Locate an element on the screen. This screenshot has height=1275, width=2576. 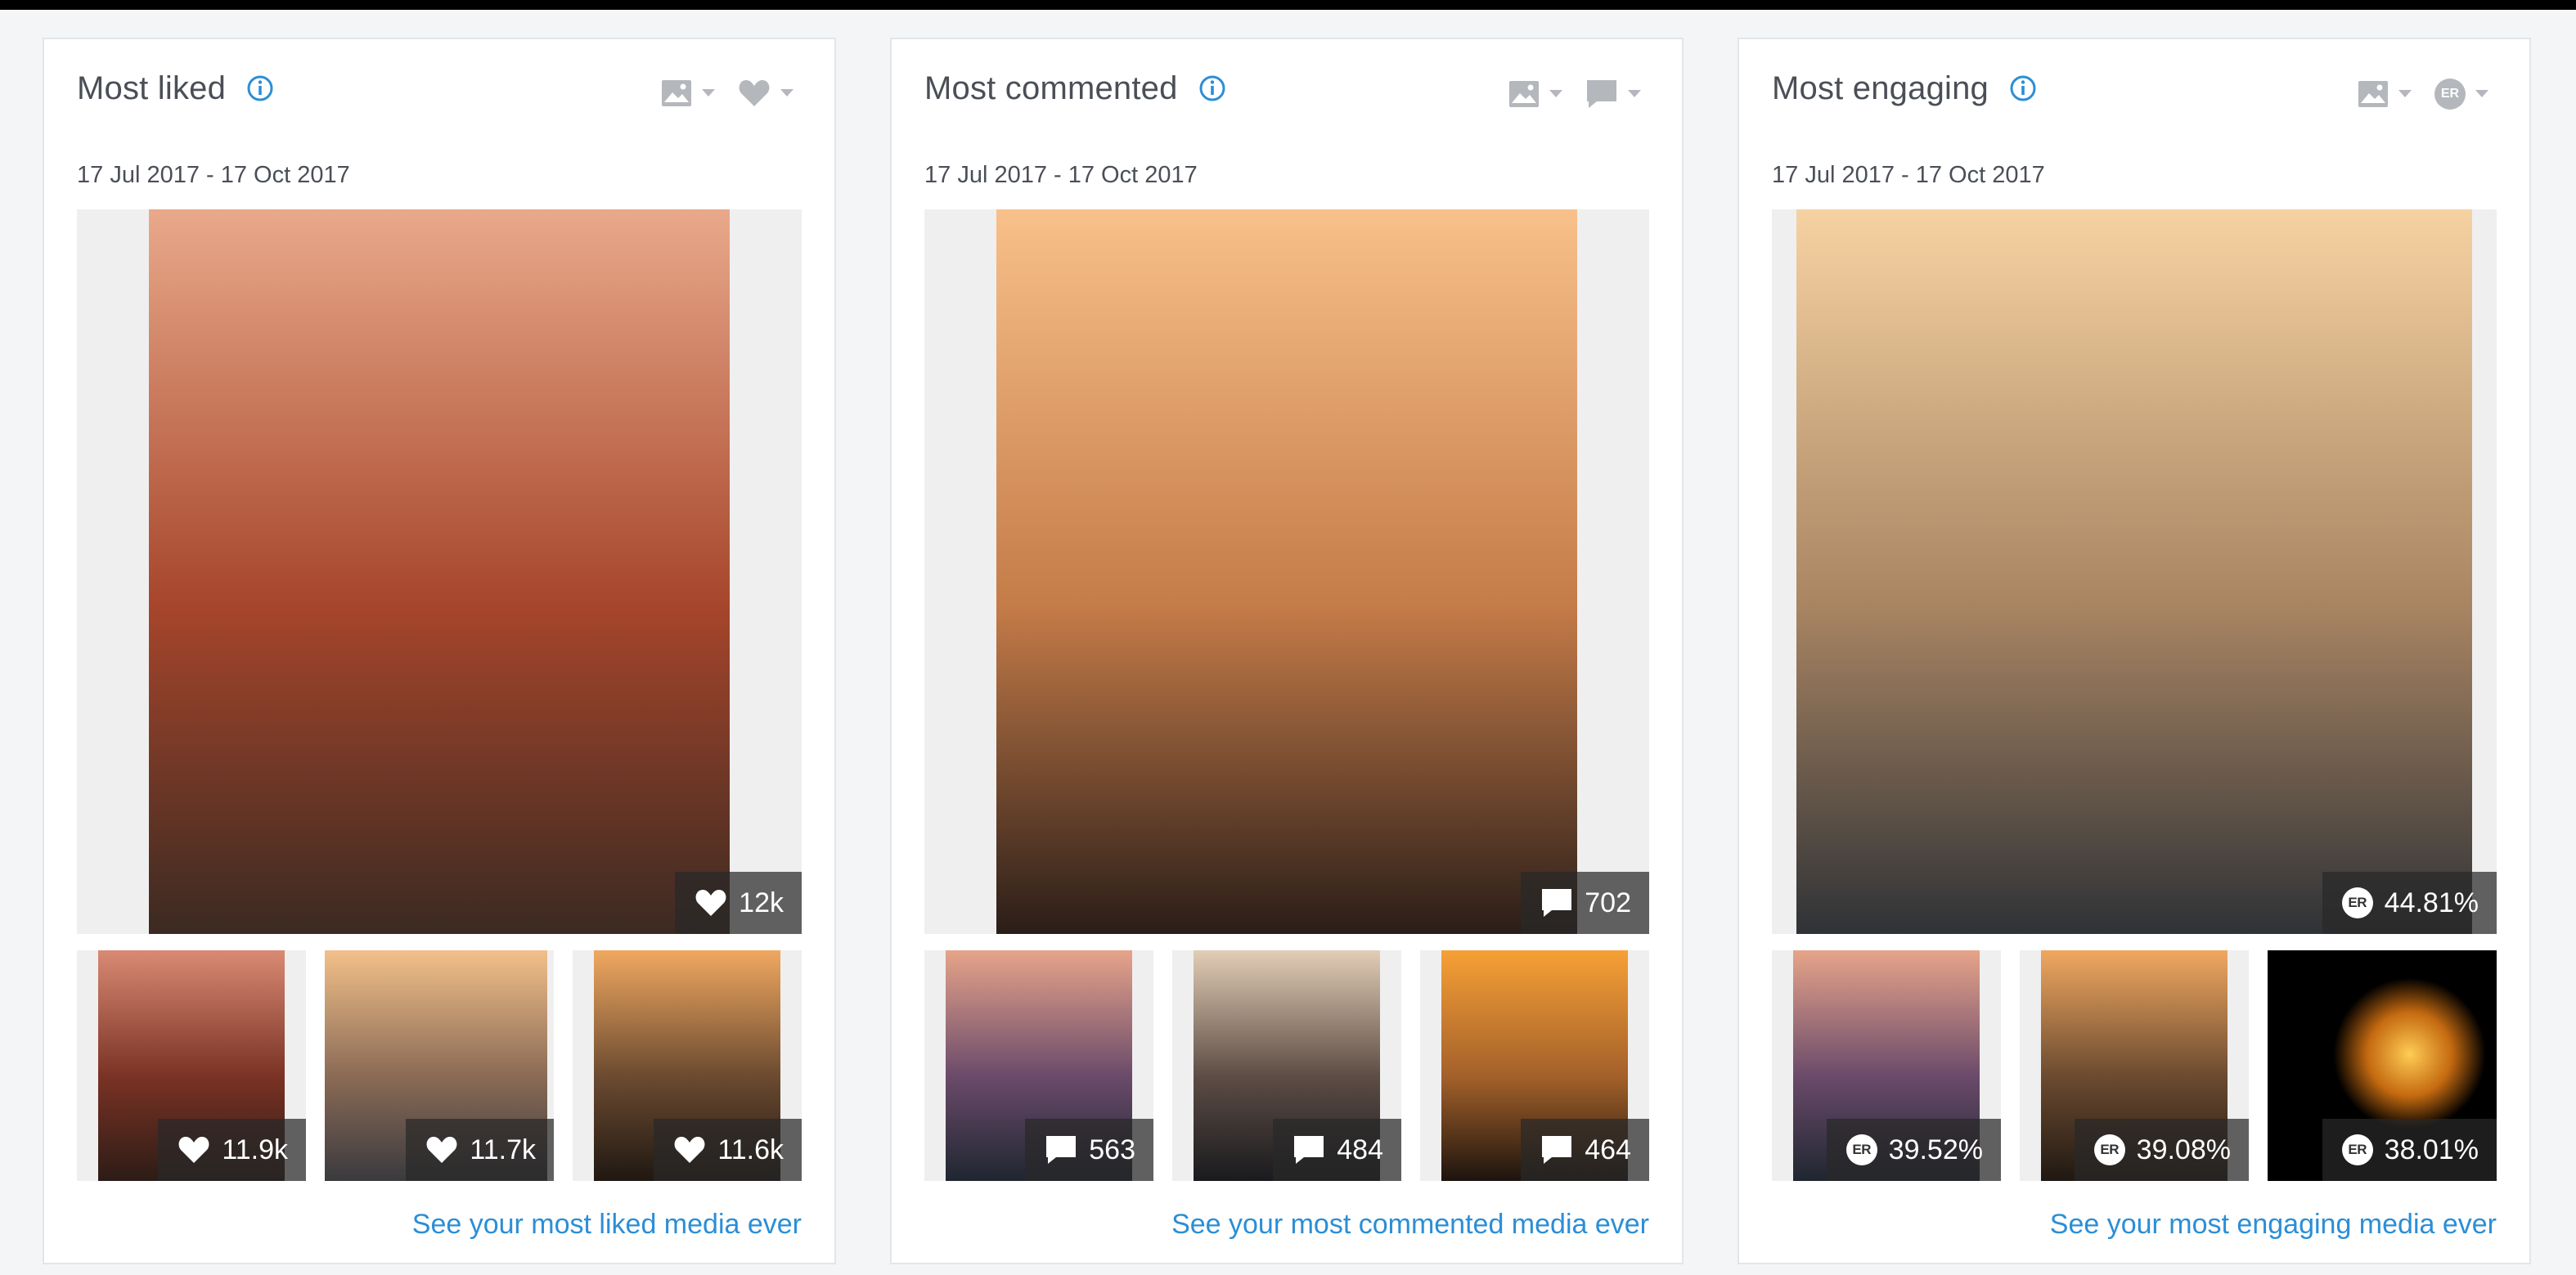
card-title: Most liked is located at coordinates (176, 88).